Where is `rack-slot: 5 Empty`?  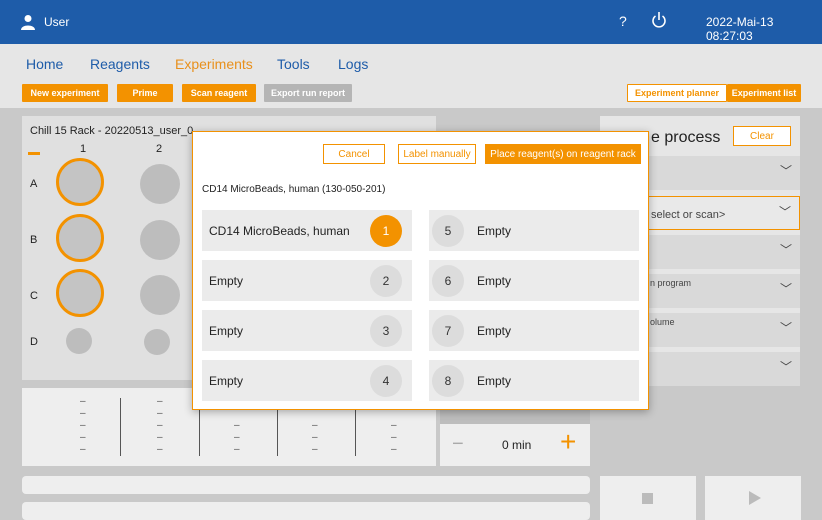 rack-slot: 5 Empty is located at coordinates (534, 230).